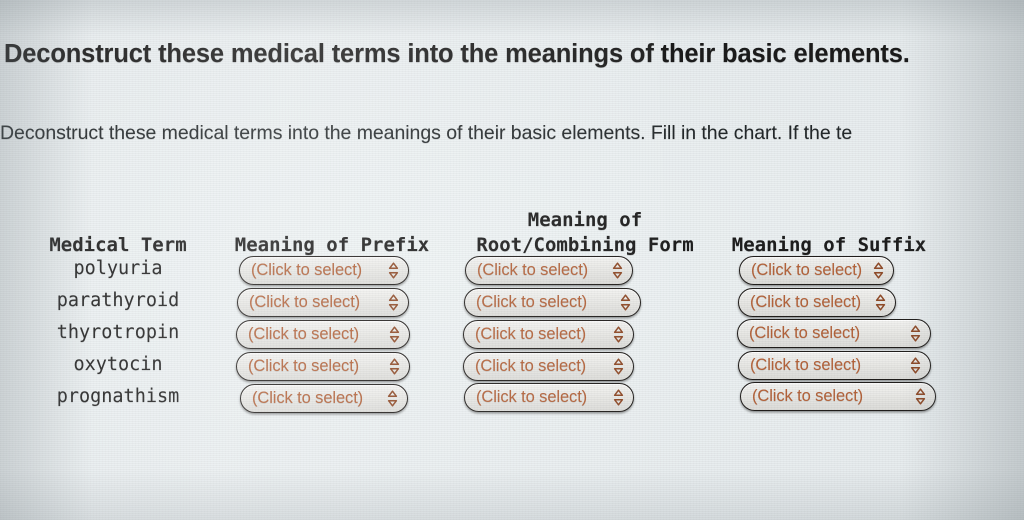  What do you see at coordinates (807, 270) in the screenshot?
I see `suffix-select-label-row-1: (Click to select)` at bounding box center [807, 270].